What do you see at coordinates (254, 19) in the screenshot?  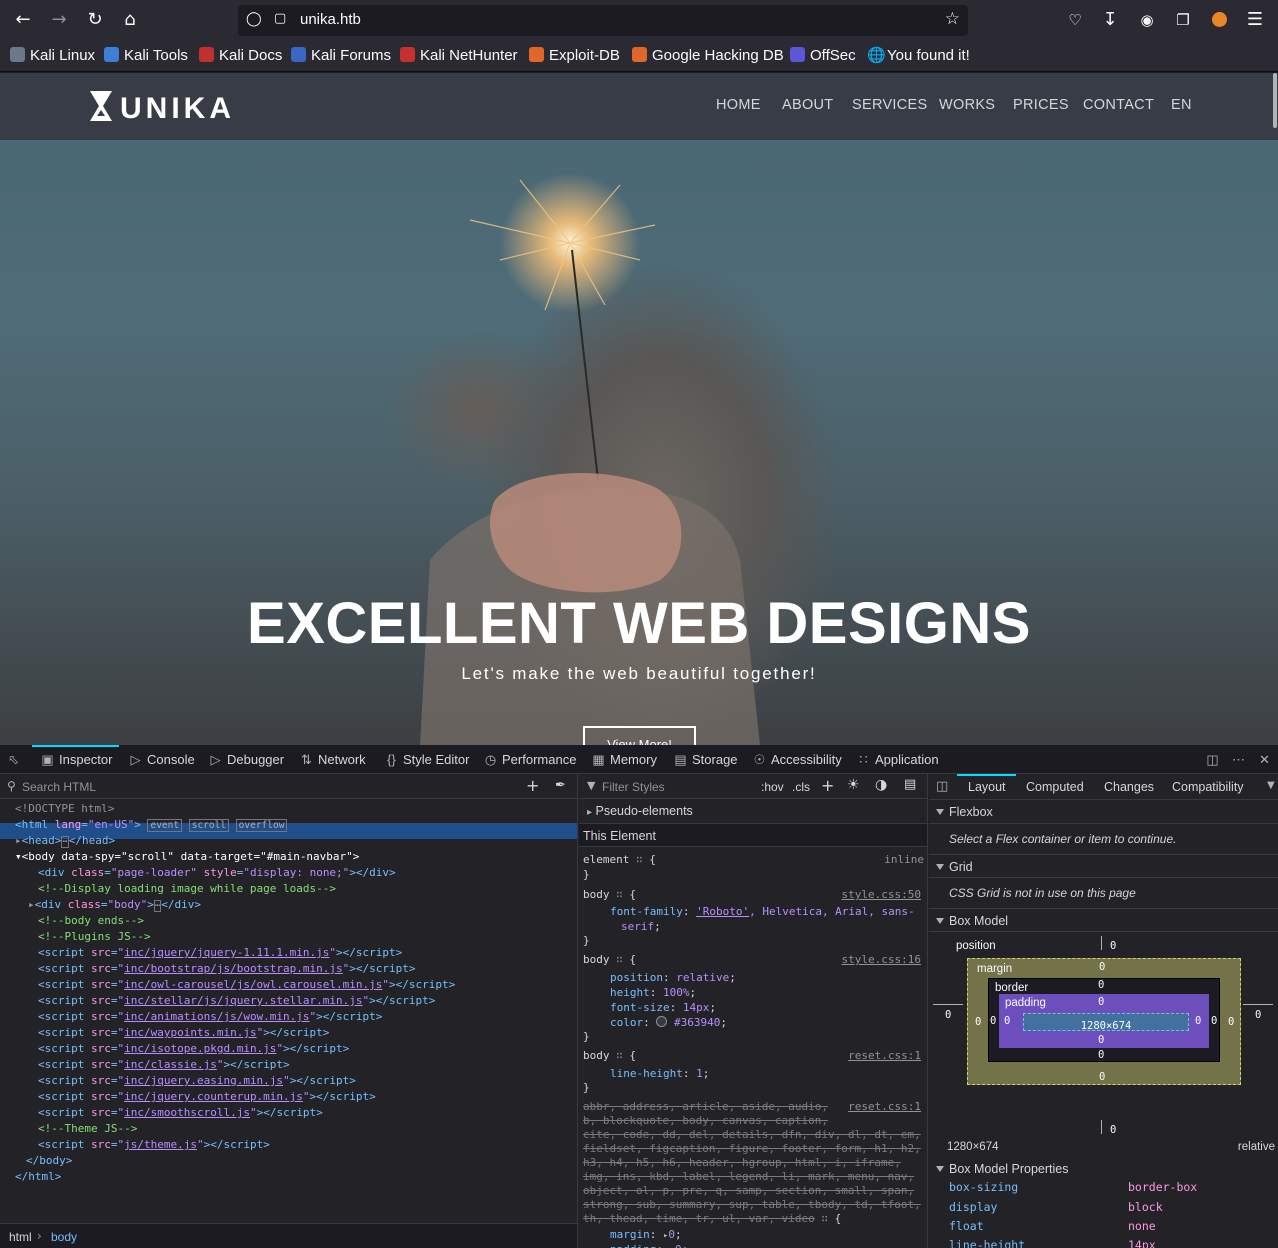 I see `shield-icon: ◯` at bounding box center [254, 19].